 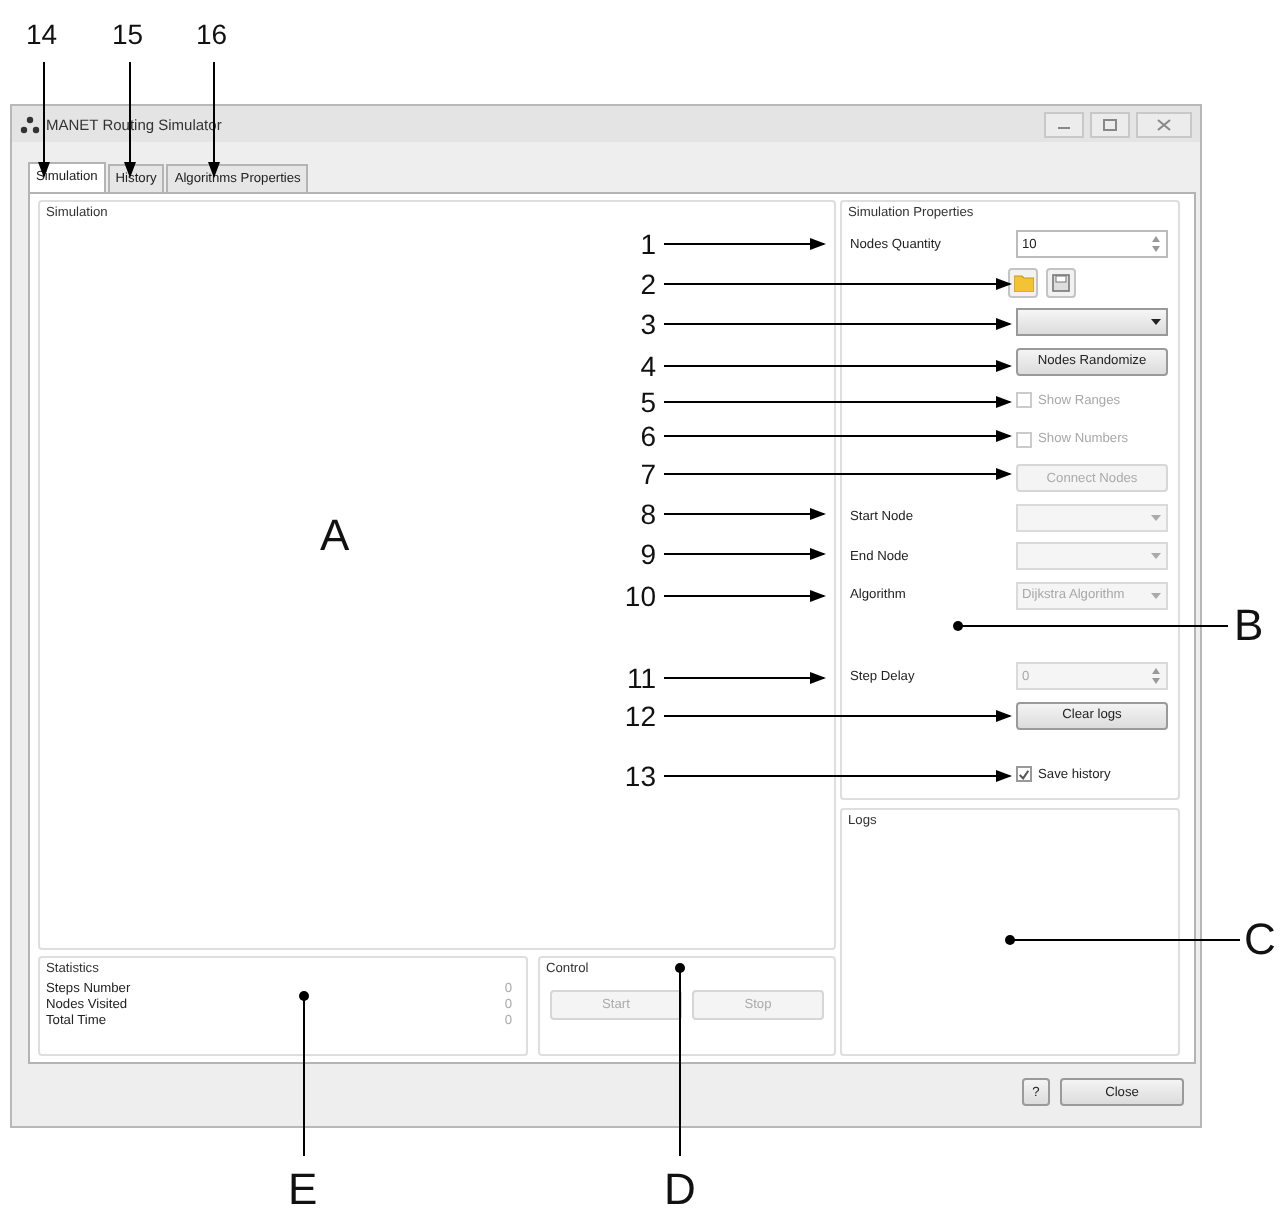 I want to click on minimize-button, so click(x=1064, y=124).